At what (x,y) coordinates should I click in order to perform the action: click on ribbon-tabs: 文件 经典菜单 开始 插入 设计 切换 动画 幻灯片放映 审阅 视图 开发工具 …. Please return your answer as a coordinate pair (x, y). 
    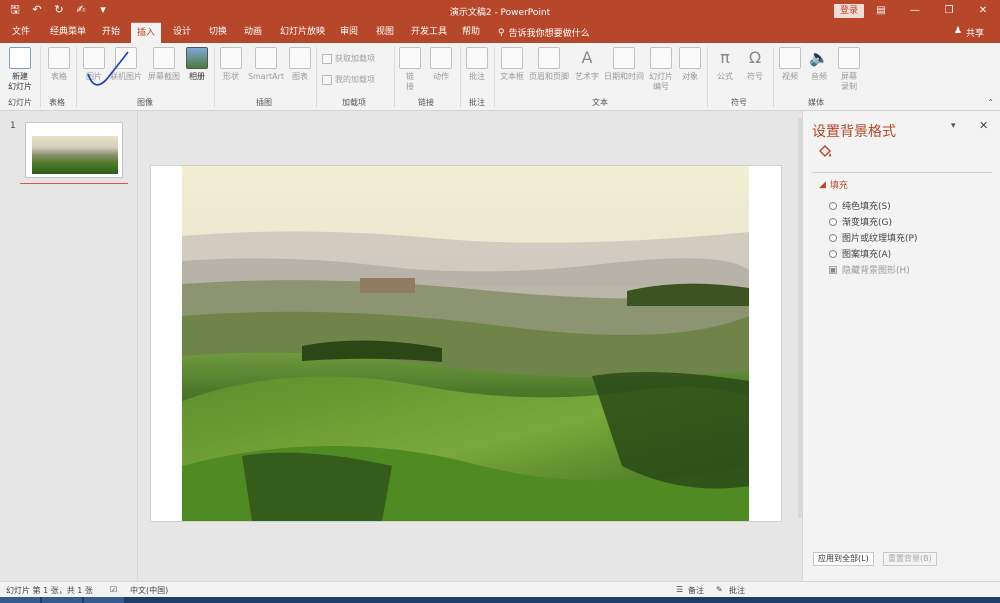
    Looking at the image, I should click on (500, 32).